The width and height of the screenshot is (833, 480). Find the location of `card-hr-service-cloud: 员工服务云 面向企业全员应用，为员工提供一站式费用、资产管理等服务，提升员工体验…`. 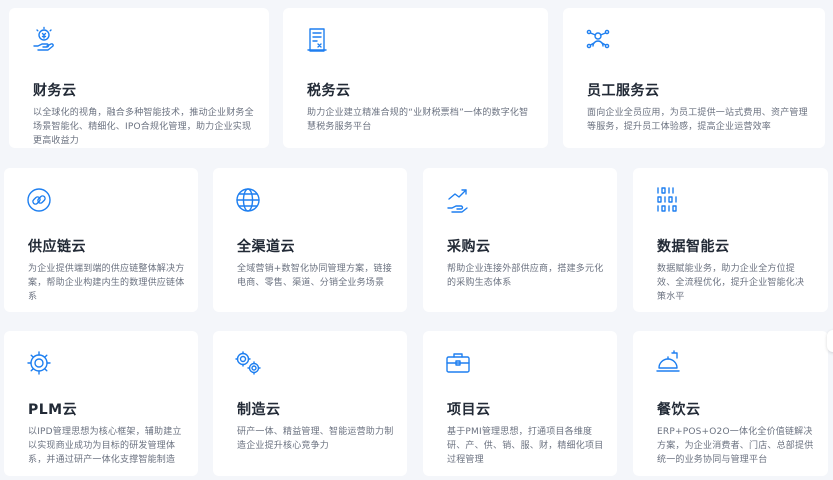

card-hr-service-cloud: 员工服务云 面向企业全员应用，为员工提供一站式费用、资产管理等服务，提升员工体验… is located at coordinates (694, 78).